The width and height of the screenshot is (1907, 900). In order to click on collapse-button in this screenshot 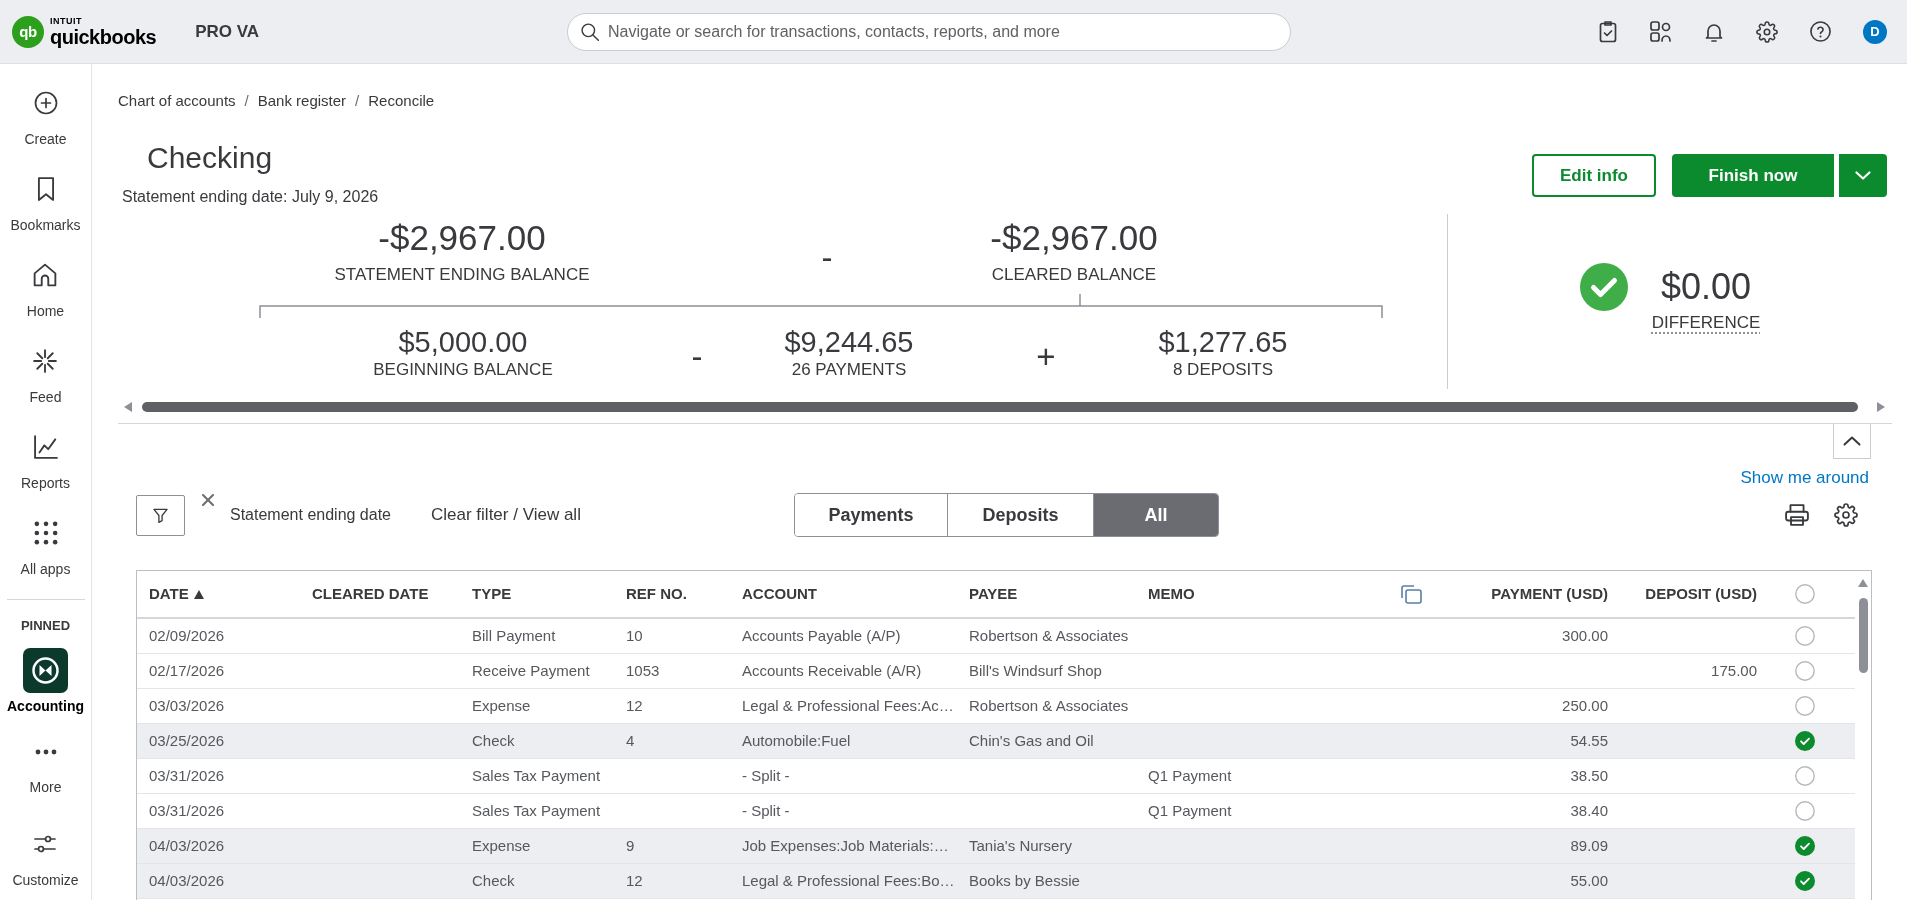, I will do `click(1852, 441)`.